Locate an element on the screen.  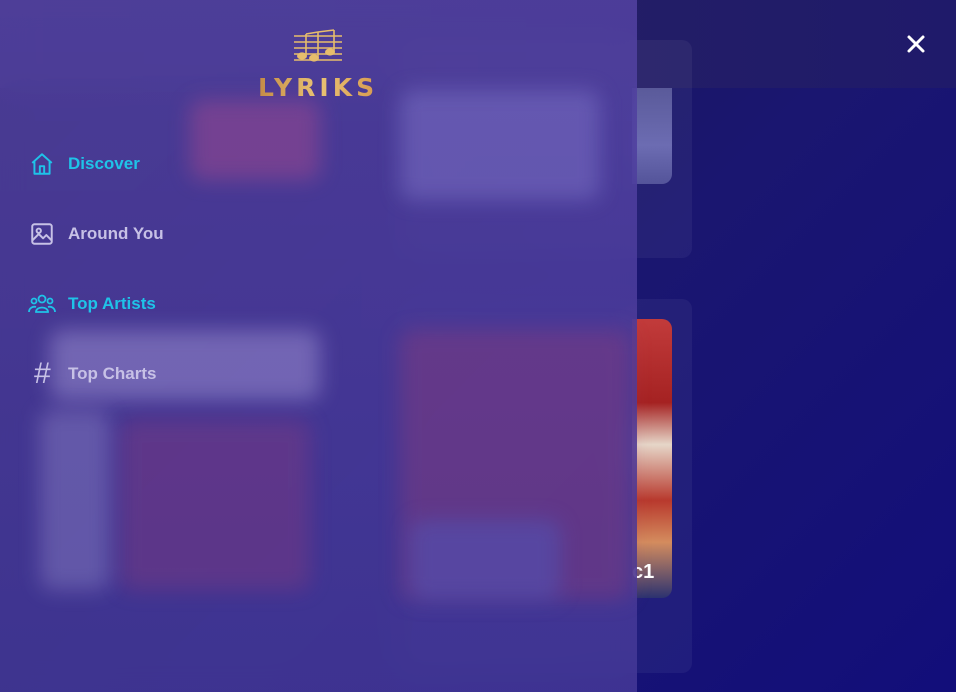
home-icon is located at coordinates (42, 164).